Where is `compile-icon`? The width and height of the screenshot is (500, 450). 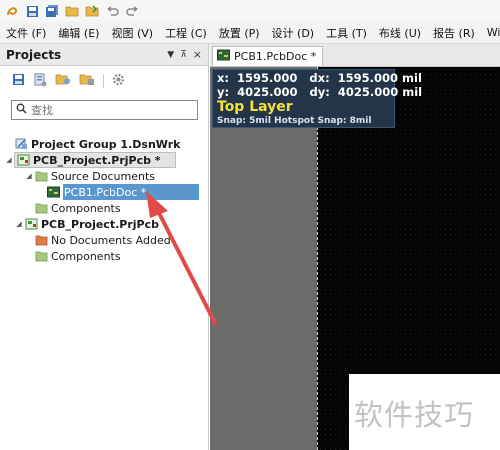
compile-icon is located at coordinates (40, 81).